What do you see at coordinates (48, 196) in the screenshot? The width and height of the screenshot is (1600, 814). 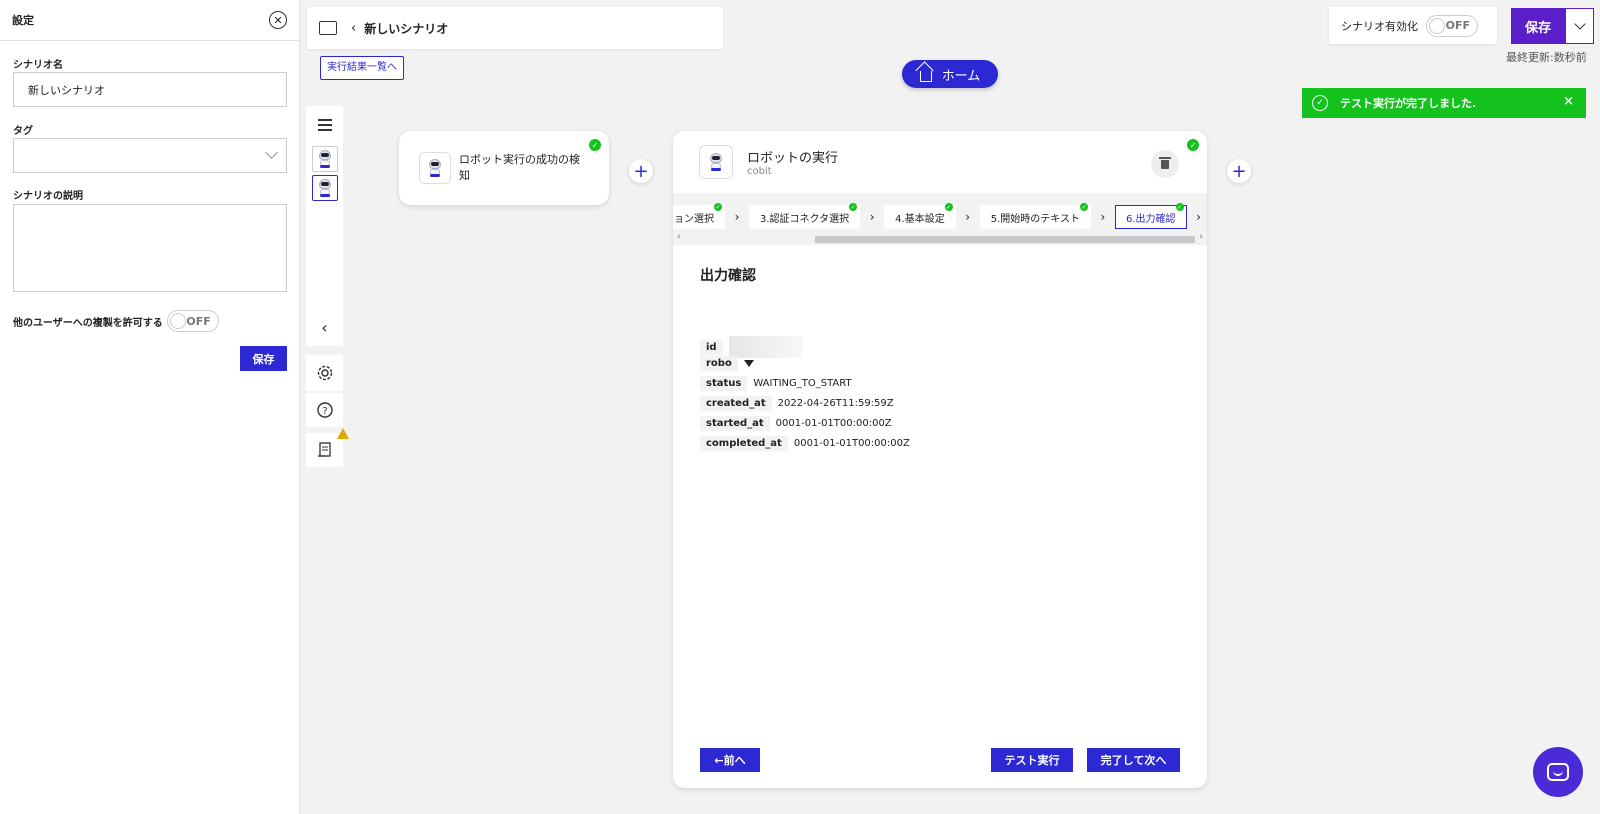 I see `description-label: シナリオの説明` at bounding box center [48, 196].